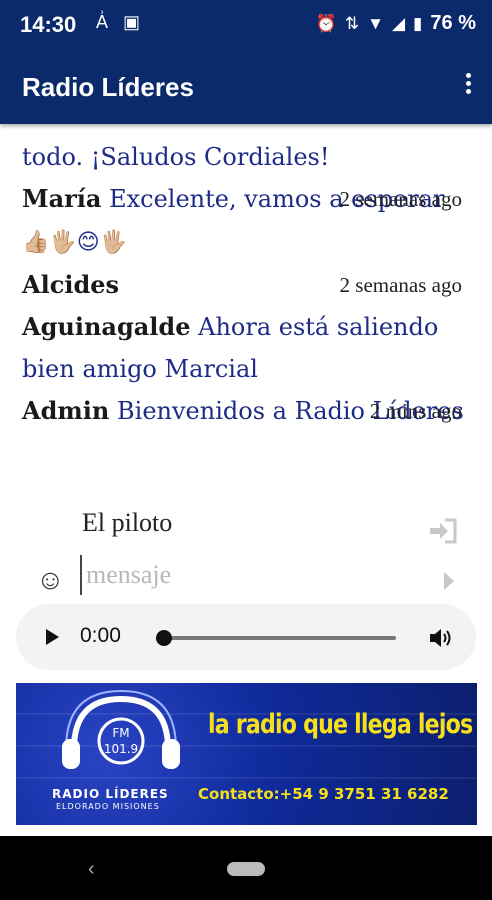 The image size is (492, 900). Describe the element at coordinates (71, 284) in the screenshot. I see `message-author: Alcides` at that location.